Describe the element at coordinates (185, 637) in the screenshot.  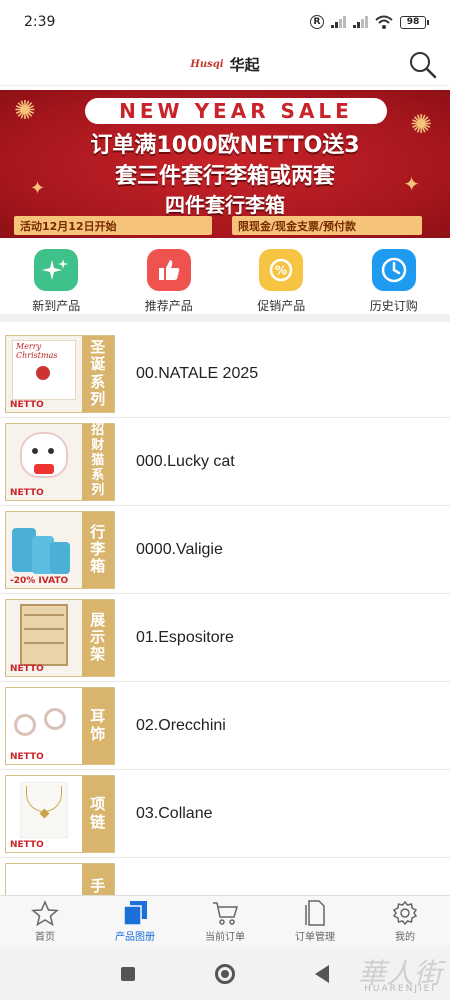
I see `category-name: 01.Espositore` at that location.